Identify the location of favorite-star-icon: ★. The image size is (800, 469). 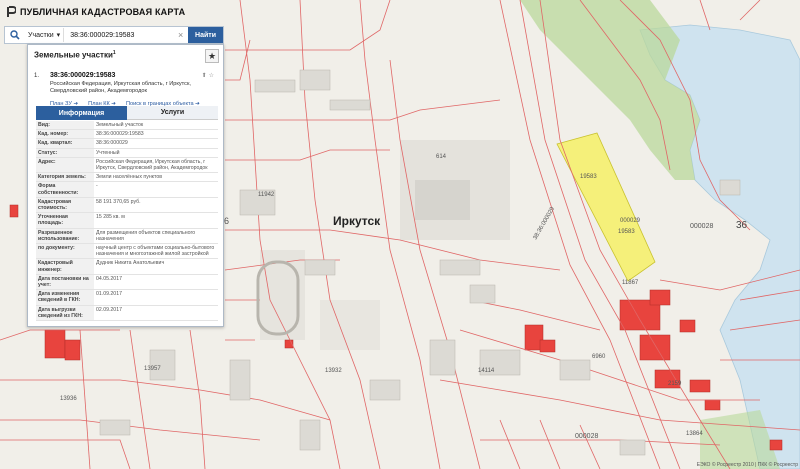
(212, 56).